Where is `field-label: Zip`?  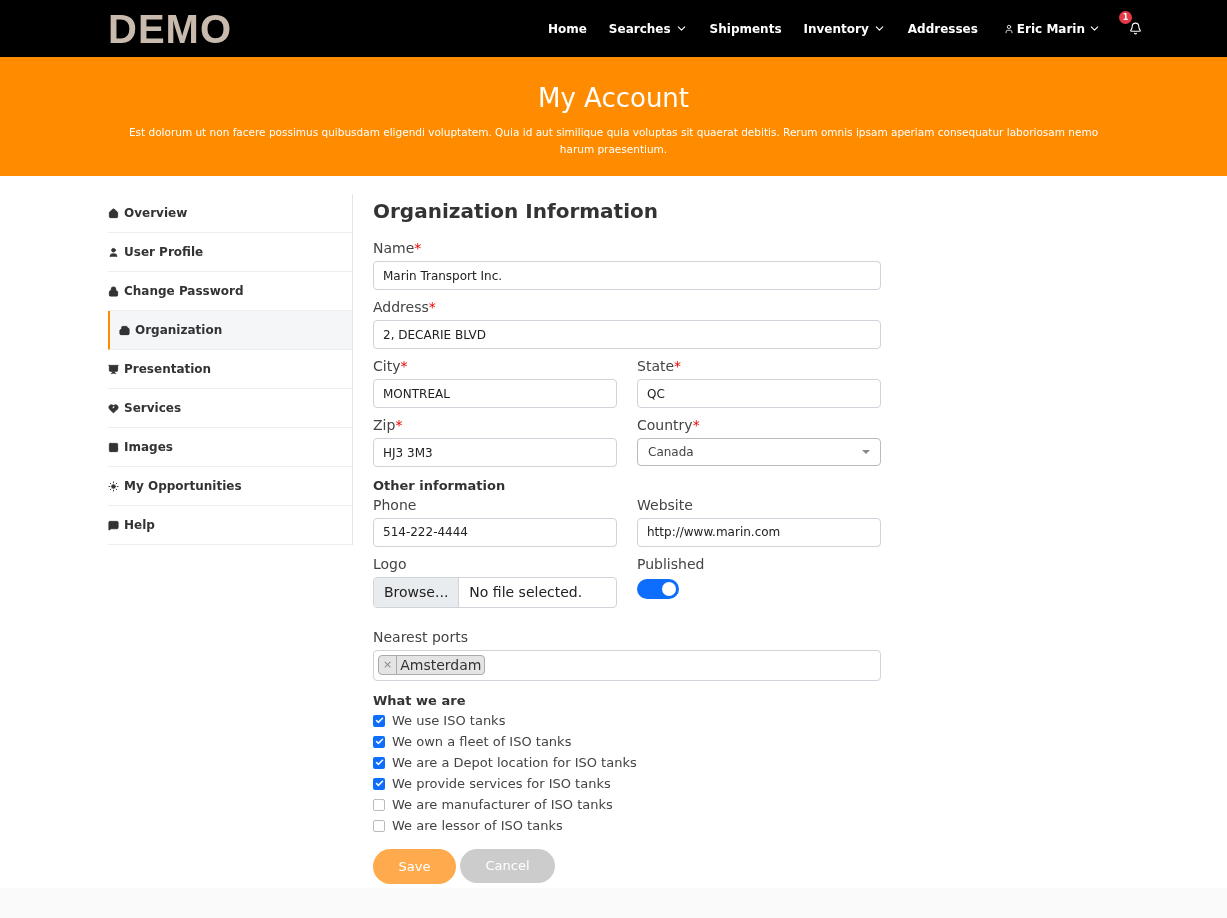
field-label: Zip is located at coordinates (384, 425).